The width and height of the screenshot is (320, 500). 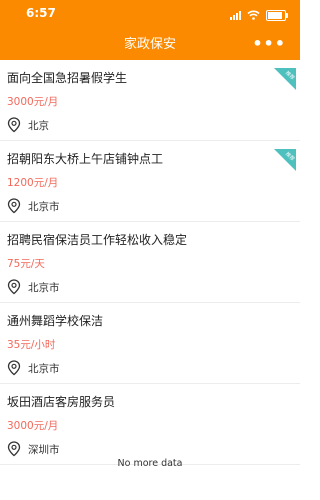 What do you see at coordinates (55, 321) in the screenshot?
I see `job-title: 通州舞蹈学校保洁` at bounding box center [55, 321].